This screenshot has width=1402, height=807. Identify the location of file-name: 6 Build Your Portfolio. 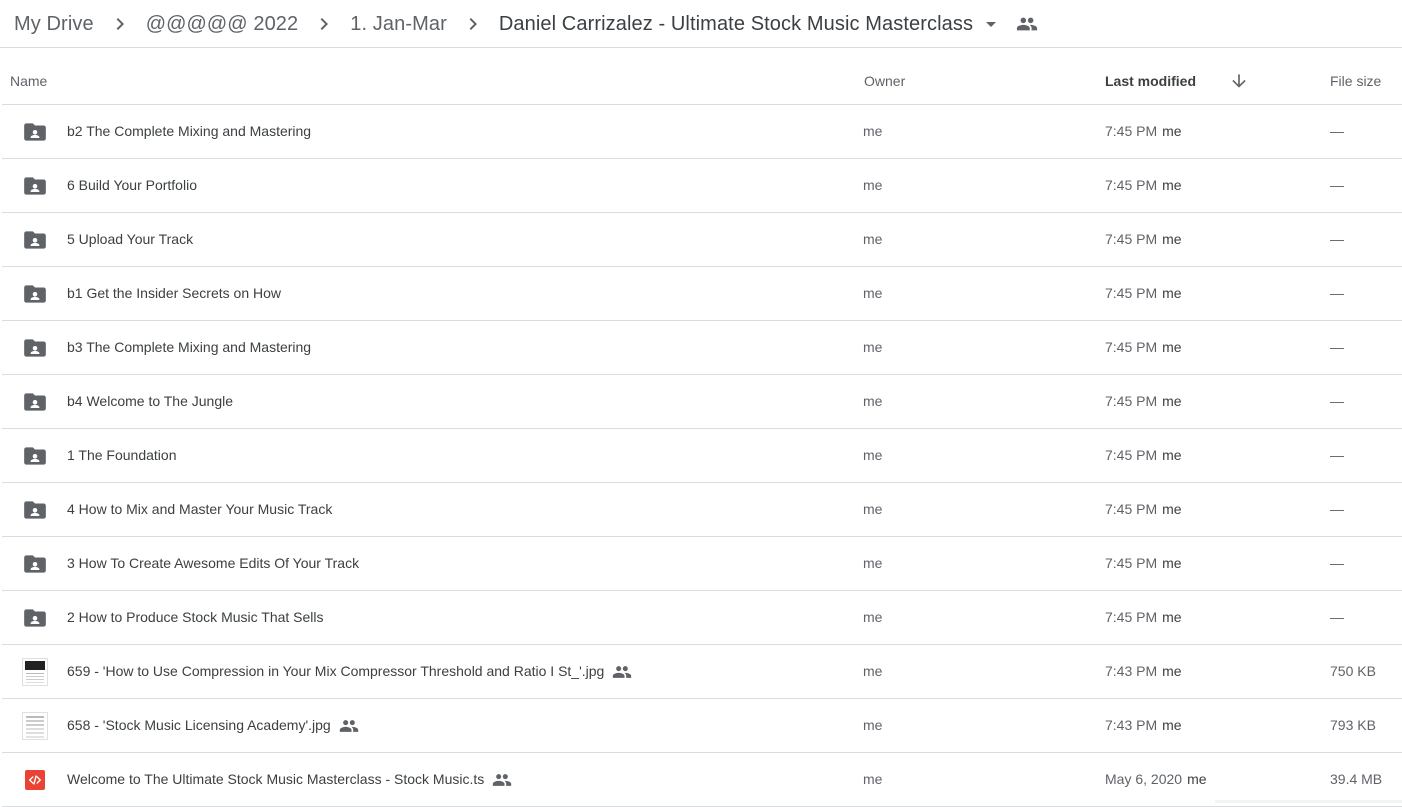
(132, 185).